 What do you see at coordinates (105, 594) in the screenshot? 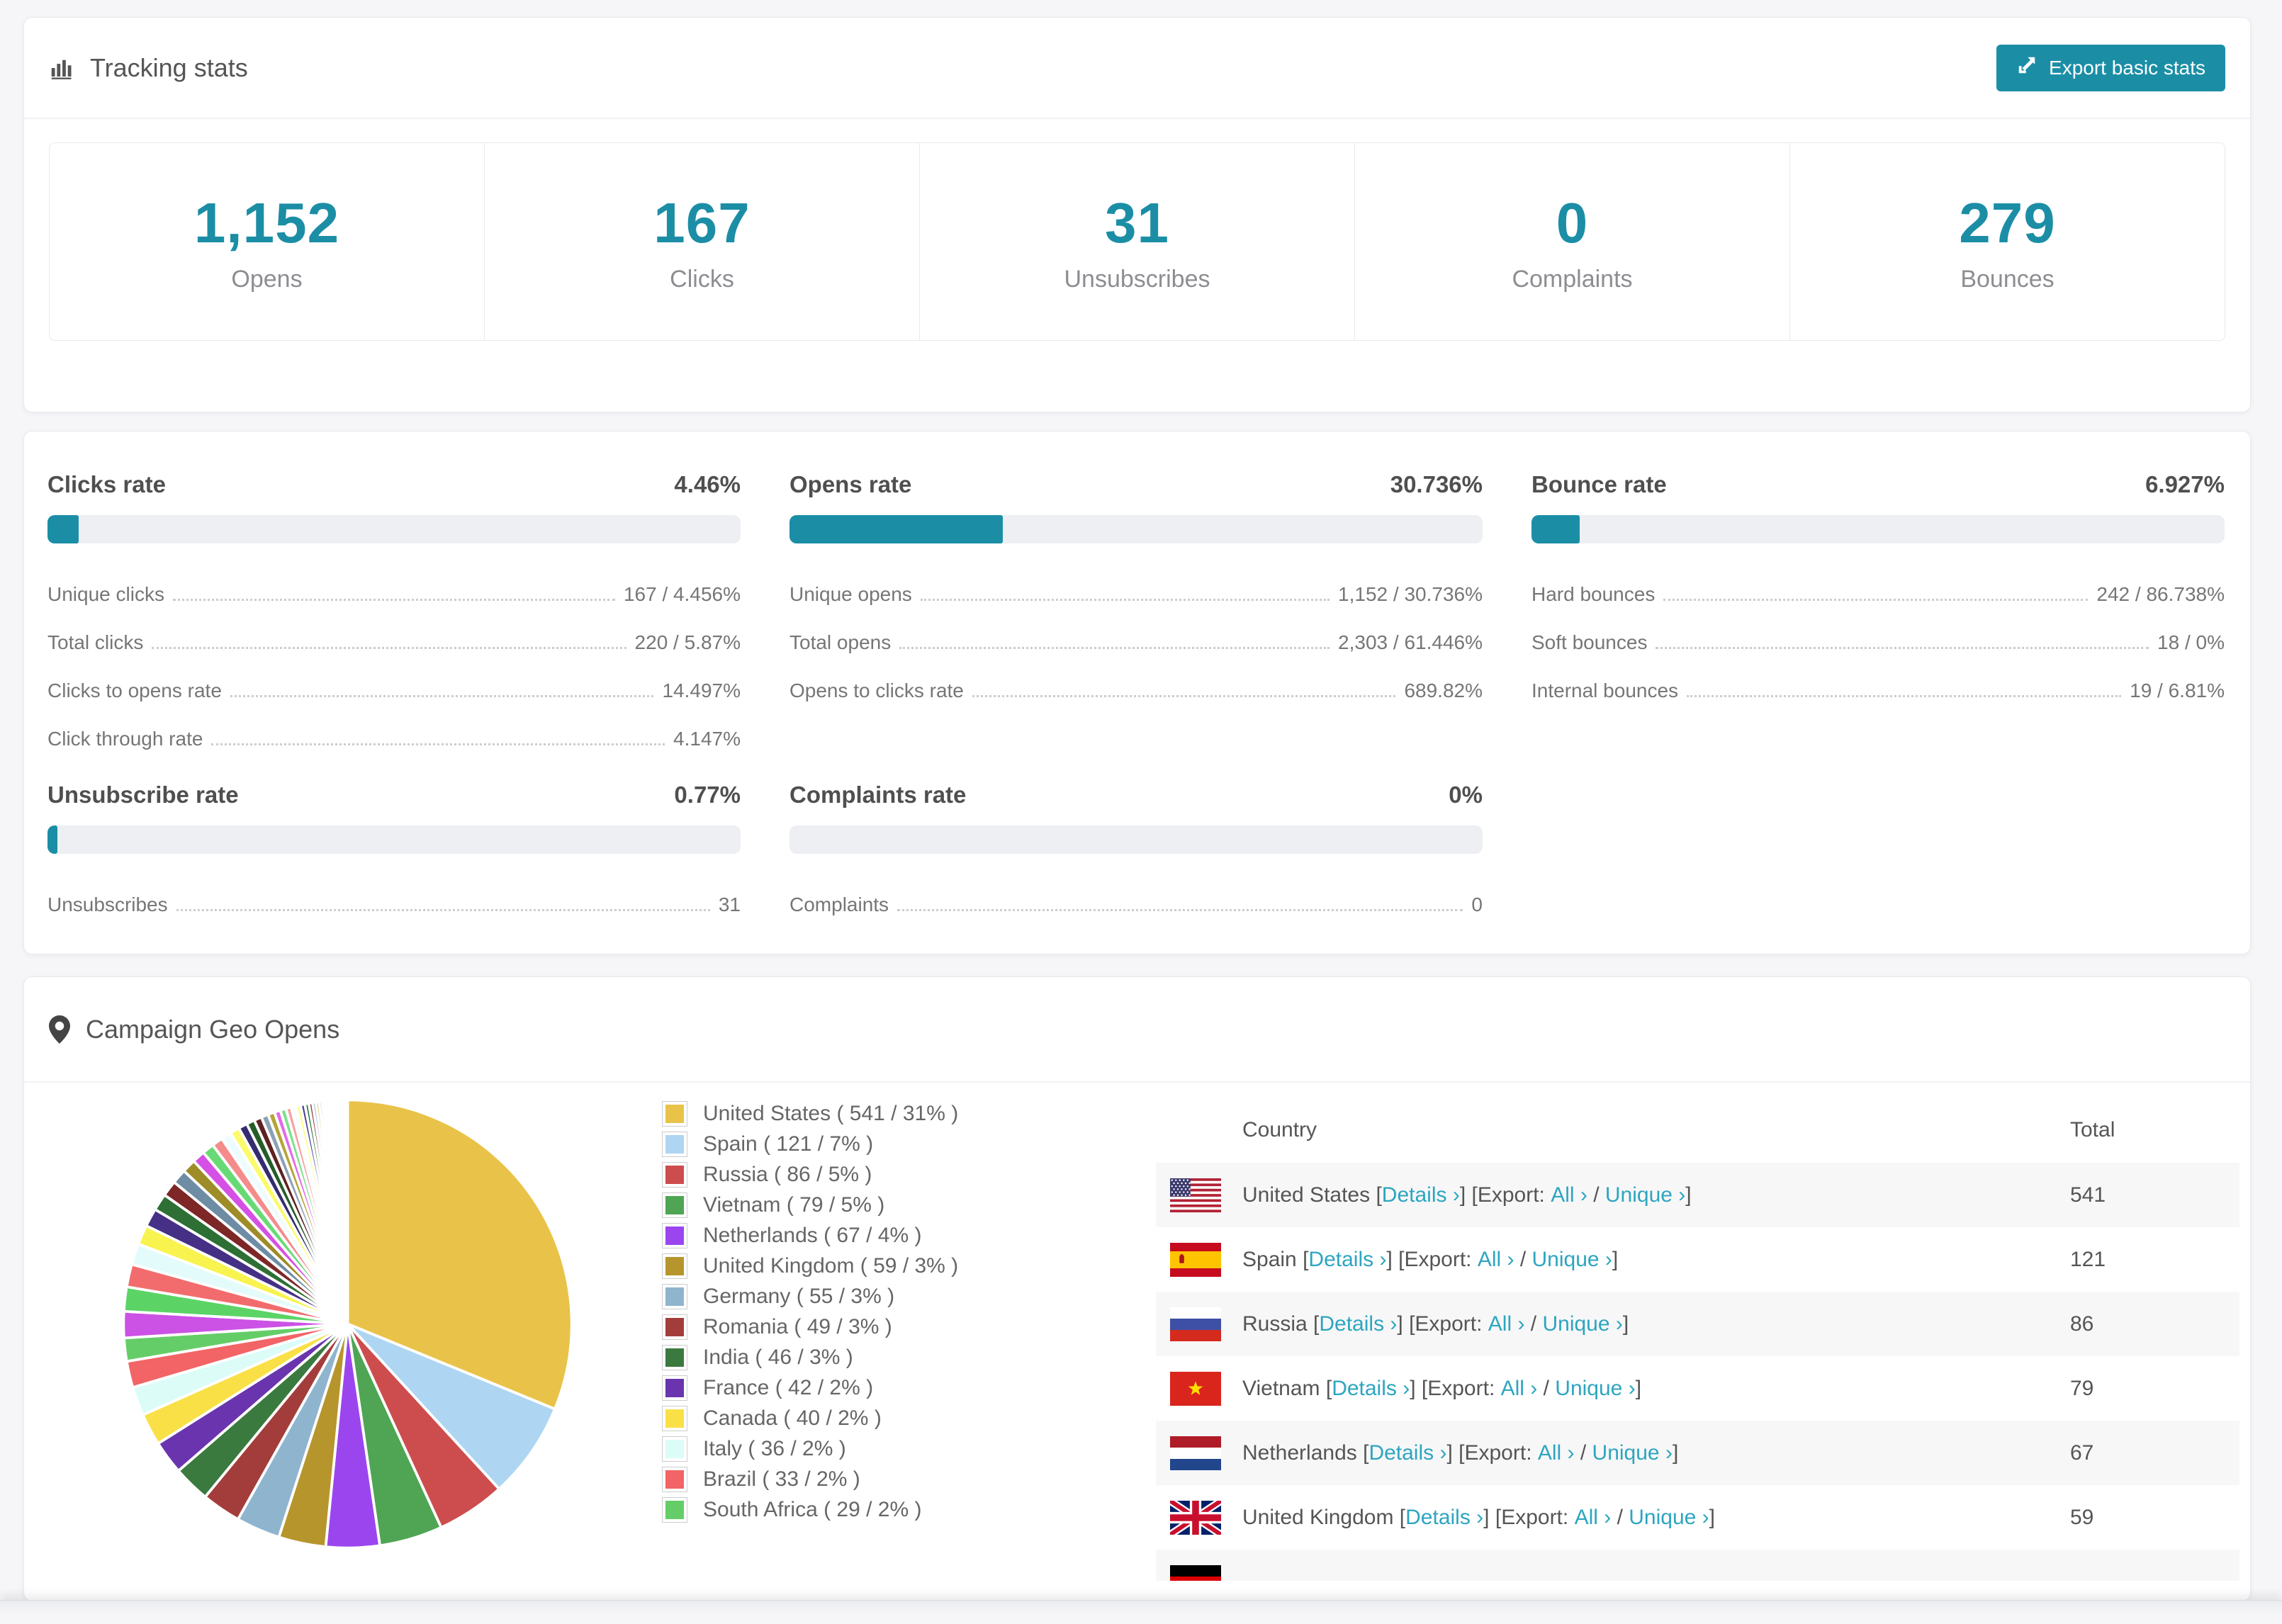
I see `row-label: Unique clicks` at bounding box center [105, 594].